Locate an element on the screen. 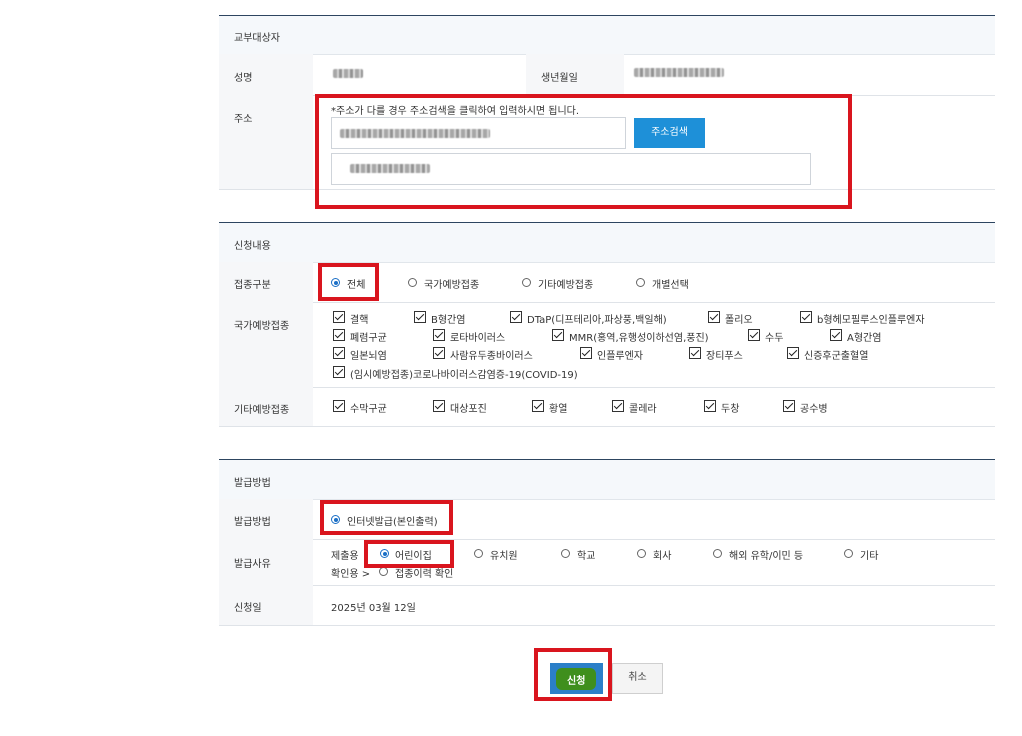 The width and height of the screenshot is (1022, 736). vaccine-label: b형헤모필루스인플루엔자 is located at coordinates (871, 320).